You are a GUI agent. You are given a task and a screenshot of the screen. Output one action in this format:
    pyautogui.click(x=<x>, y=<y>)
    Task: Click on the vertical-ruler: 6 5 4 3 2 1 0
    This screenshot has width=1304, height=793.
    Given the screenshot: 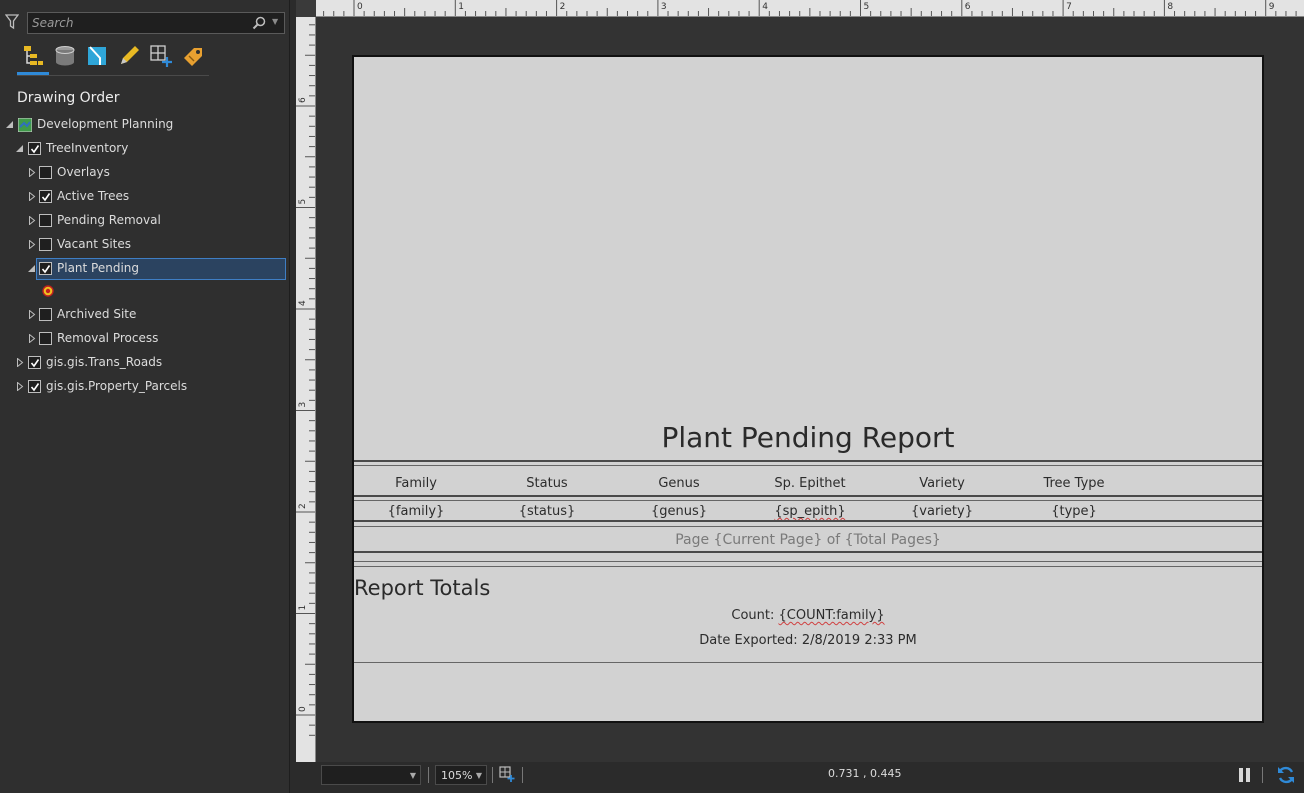 What is the action you would take?
    pyautogui.click(x=306, y=389)
    